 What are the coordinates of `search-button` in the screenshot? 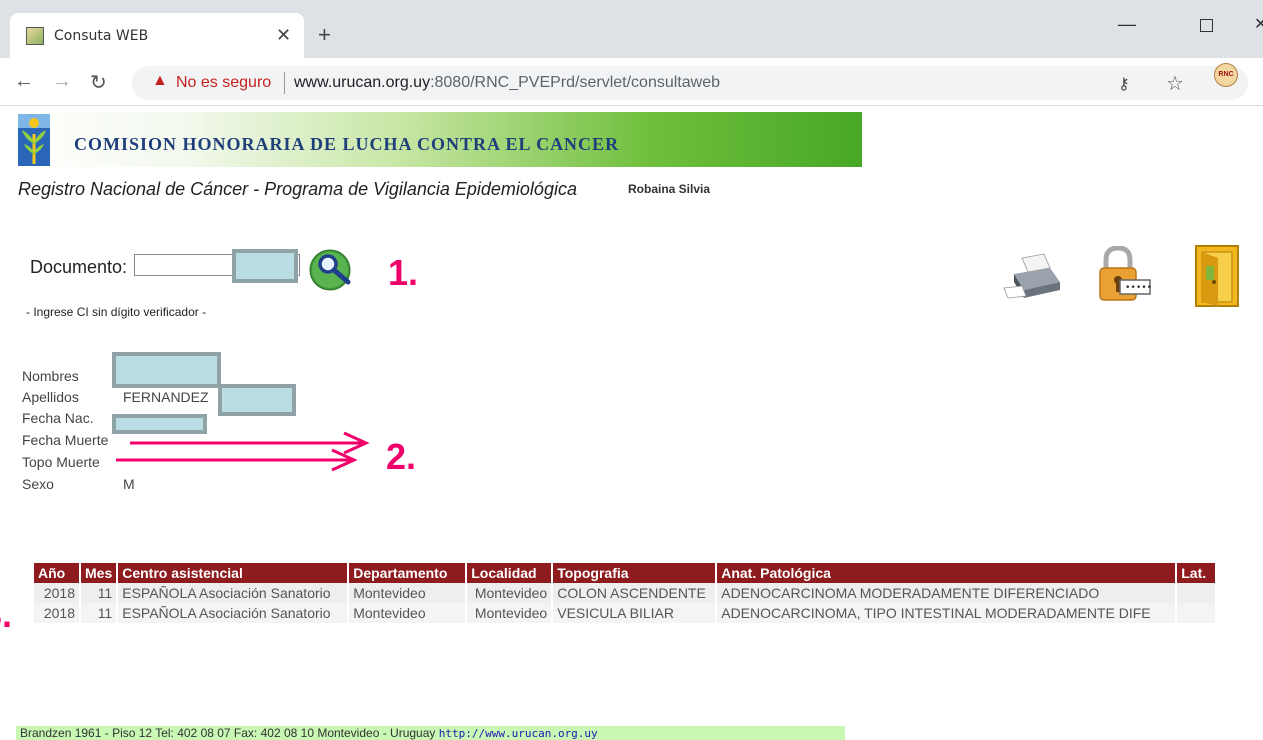 It's located at (333, 268).